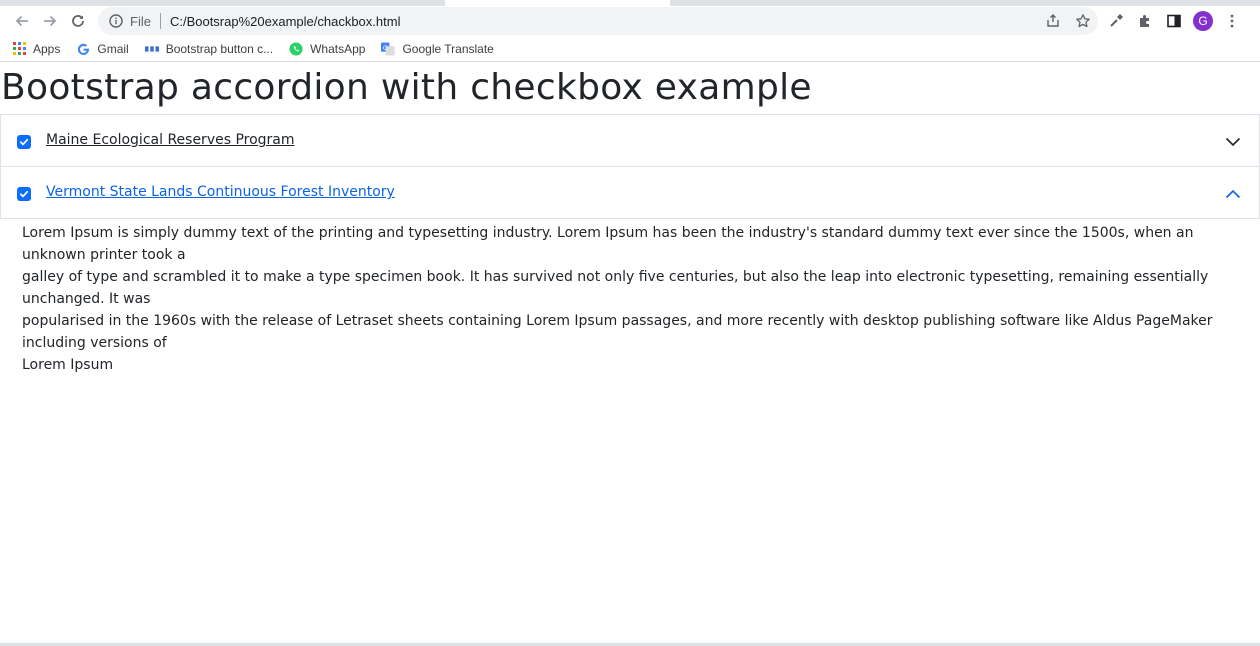 The image size is (1260, 646). I want to click on eyedropper-icon, so click(1116, 21).